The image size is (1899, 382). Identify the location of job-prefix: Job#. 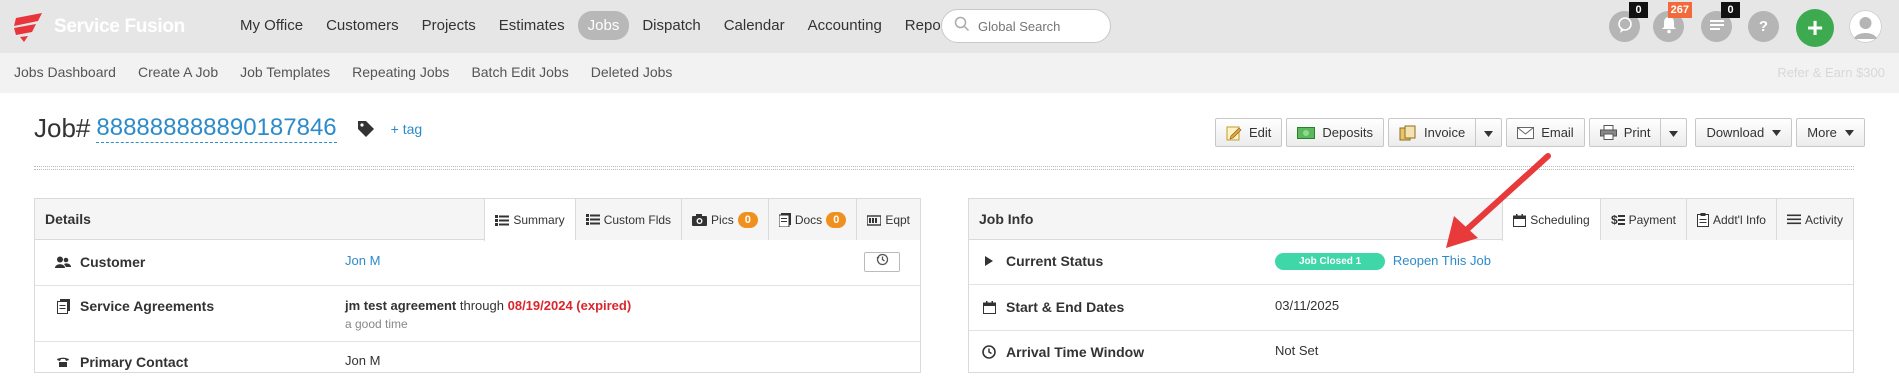
(62, 128).